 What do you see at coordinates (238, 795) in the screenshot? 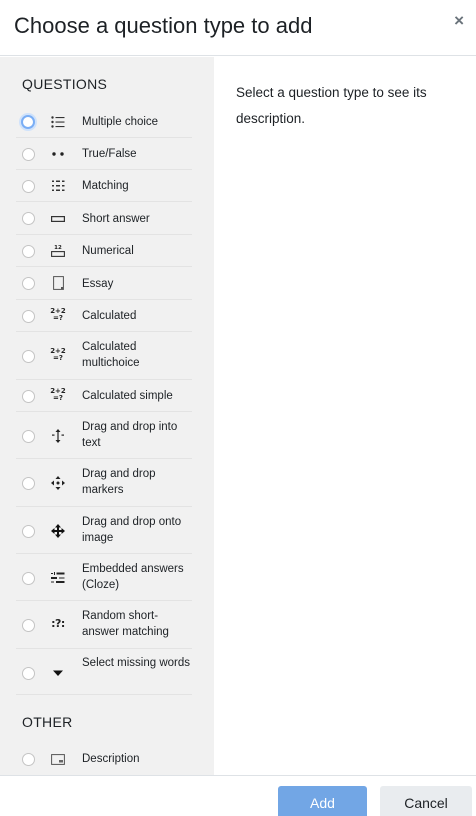
I see `dialog-footer: Add Cancel` at bounding box center [238, 795].